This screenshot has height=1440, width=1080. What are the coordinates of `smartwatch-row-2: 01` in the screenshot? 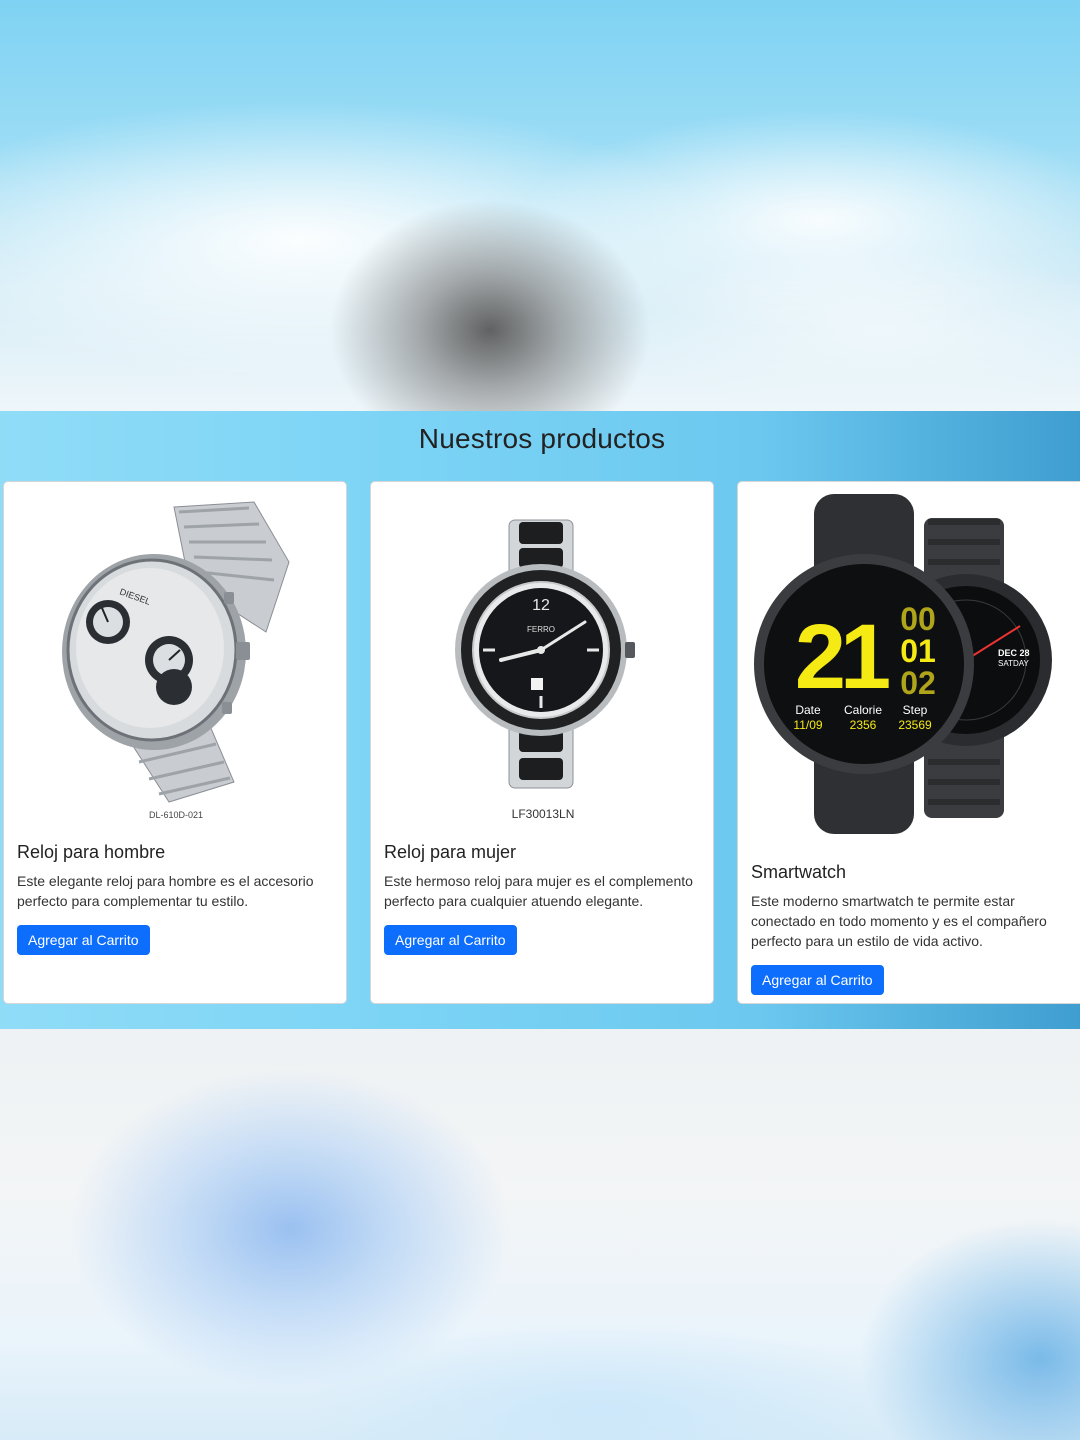 It's located at (918, 651).